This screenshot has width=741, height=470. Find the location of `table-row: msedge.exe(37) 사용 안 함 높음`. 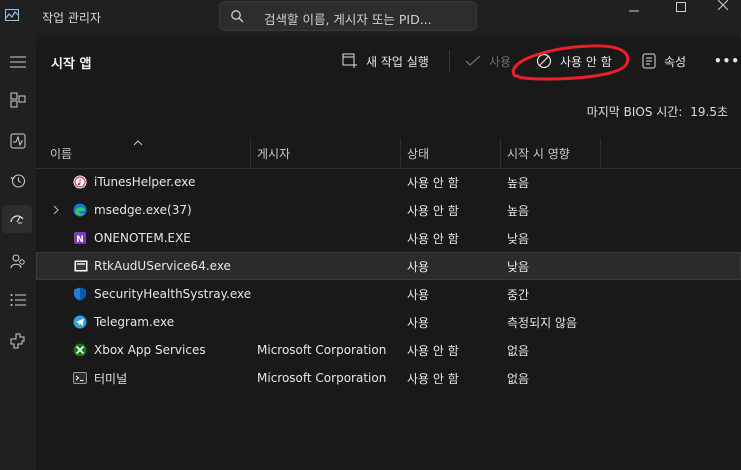

table-row: msedge.exe(37) 사용 안 함 높음 is located at coordinates (388, 210).